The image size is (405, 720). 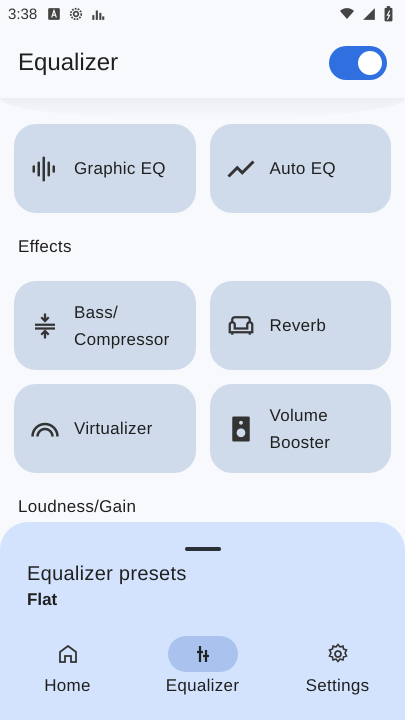 What do you see at coordinates (105, 428) in the screenshot?
I see `tile-button: Virtualizer` at bounding box center [105, 428].